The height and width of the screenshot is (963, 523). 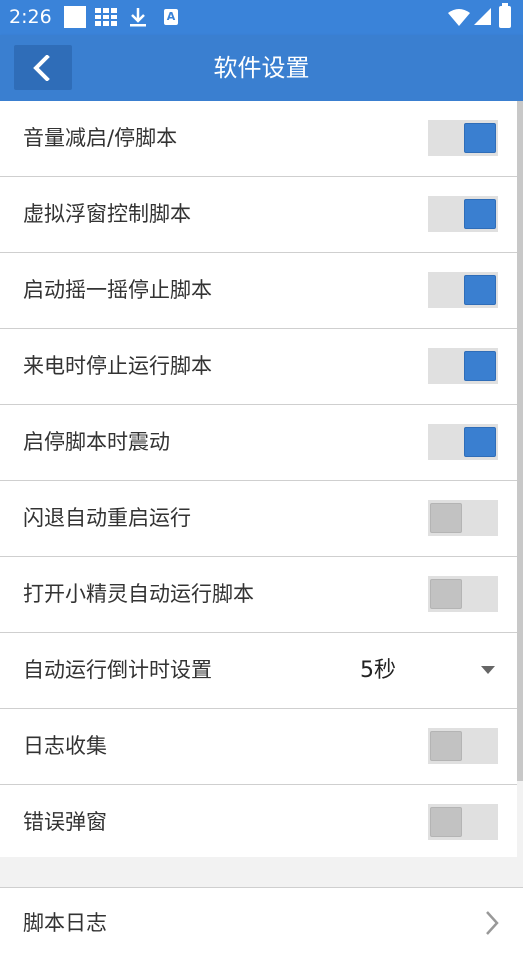 I want to click on chevron-right-icon, so click(x=492, y=923).